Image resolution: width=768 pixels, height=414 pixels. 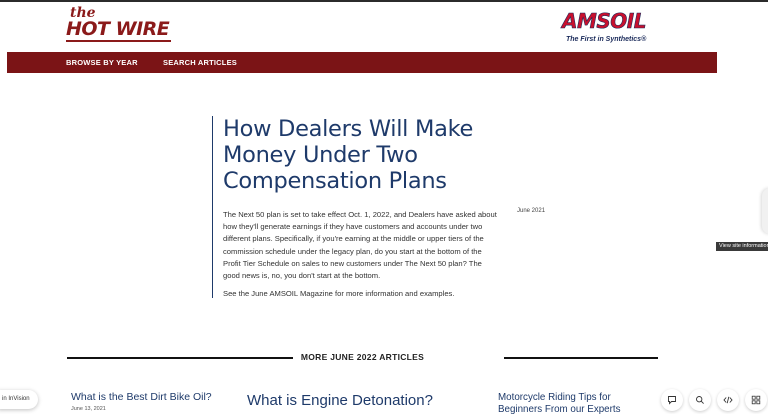 What do you see at coordinates (606, 39) in the screenshot?
I see `amsoil-tagline: The First in Synthetics®` at bounding box center [606, 39].